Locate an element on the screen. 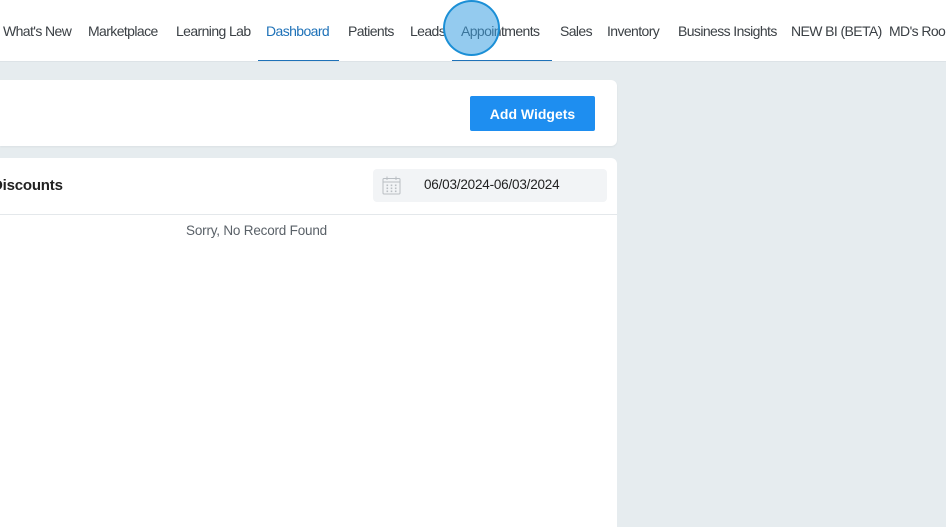 The image size is (946, 527). widget-title: Discounts is located at coordinates (31, 185).